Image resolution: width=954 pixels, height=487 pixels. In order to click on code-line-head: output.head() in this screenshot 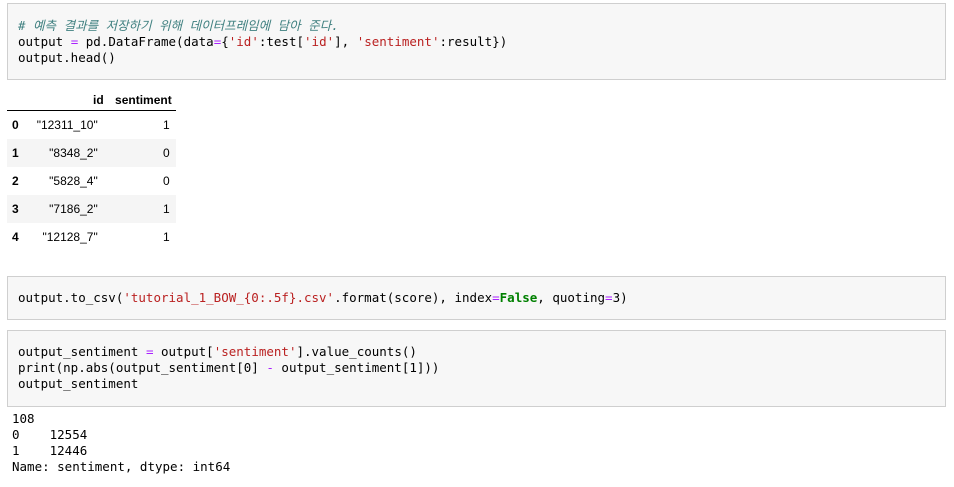, I will do `click(67, 57)`.